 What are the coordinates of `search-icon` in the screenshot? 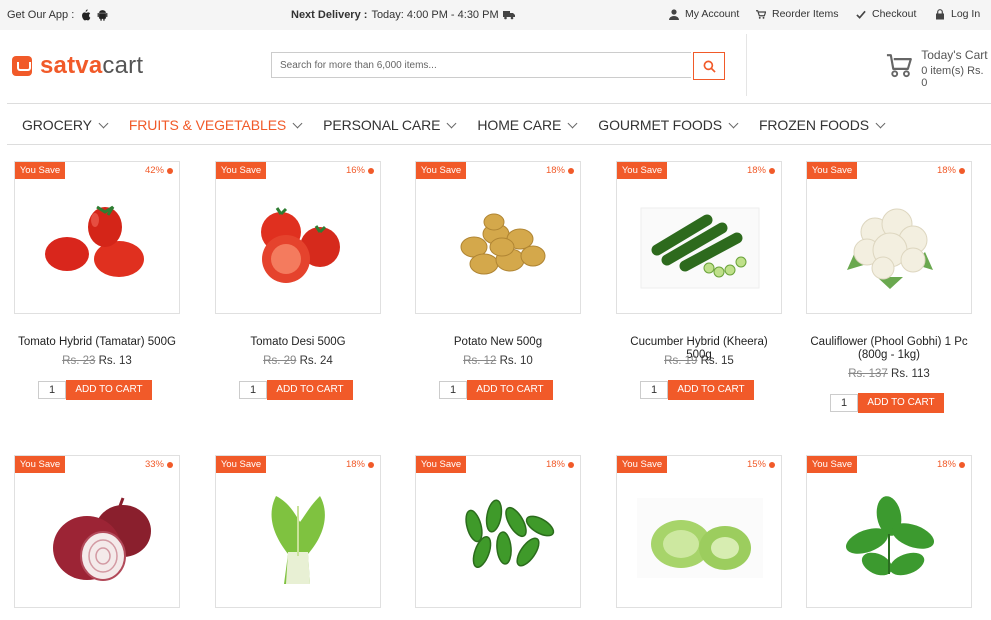 It's located at (709, 66).